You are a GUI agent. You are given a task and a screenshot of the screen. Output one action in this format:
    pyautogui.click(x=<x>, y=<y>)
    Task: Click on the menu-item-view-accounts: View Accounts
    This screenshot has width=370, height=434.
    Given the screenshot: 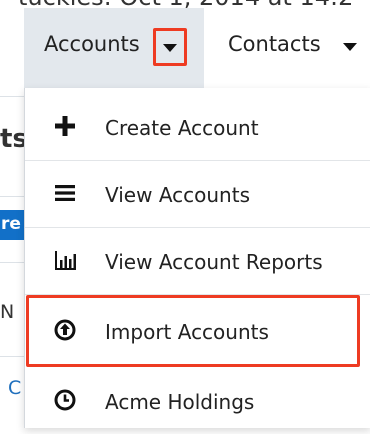 What is the action you would take?
    pyautogui.click(x=197, y=194)
    